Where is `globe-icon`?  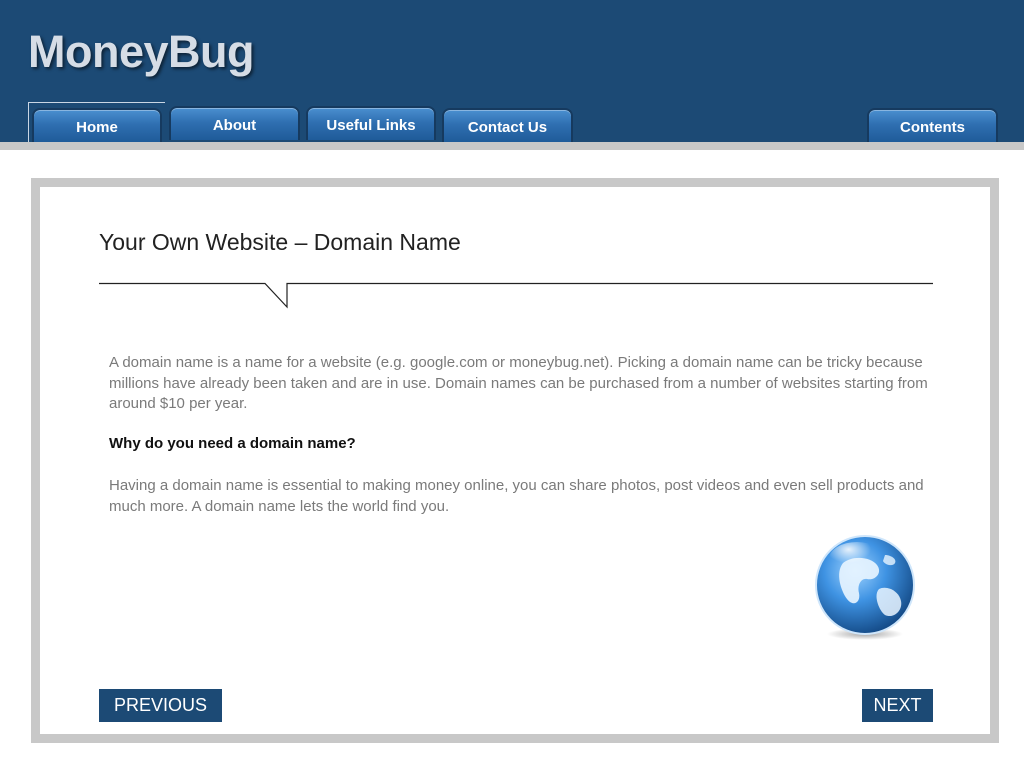 globe-icon is located at coordinates (865, 587).